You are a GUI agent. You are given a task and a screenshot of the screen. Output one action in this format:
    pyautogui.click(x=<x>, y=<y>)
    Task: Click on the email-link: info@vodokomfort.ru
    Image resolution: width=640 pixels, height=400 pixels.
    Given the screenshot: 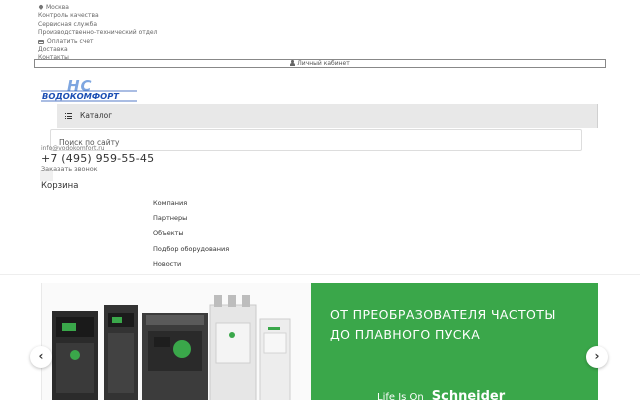 What is the action you would take?
    pyautogui.click(x=73, y=148)
    